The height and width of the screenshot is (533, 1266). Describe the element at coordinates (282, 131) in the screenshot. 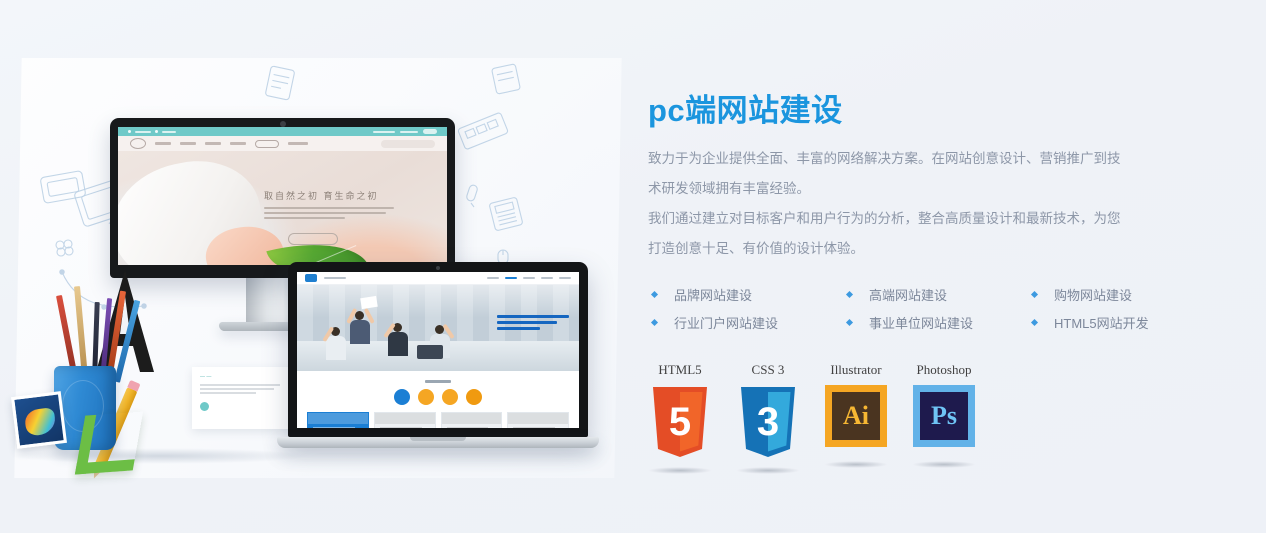

I see `site-topbar` at that location.